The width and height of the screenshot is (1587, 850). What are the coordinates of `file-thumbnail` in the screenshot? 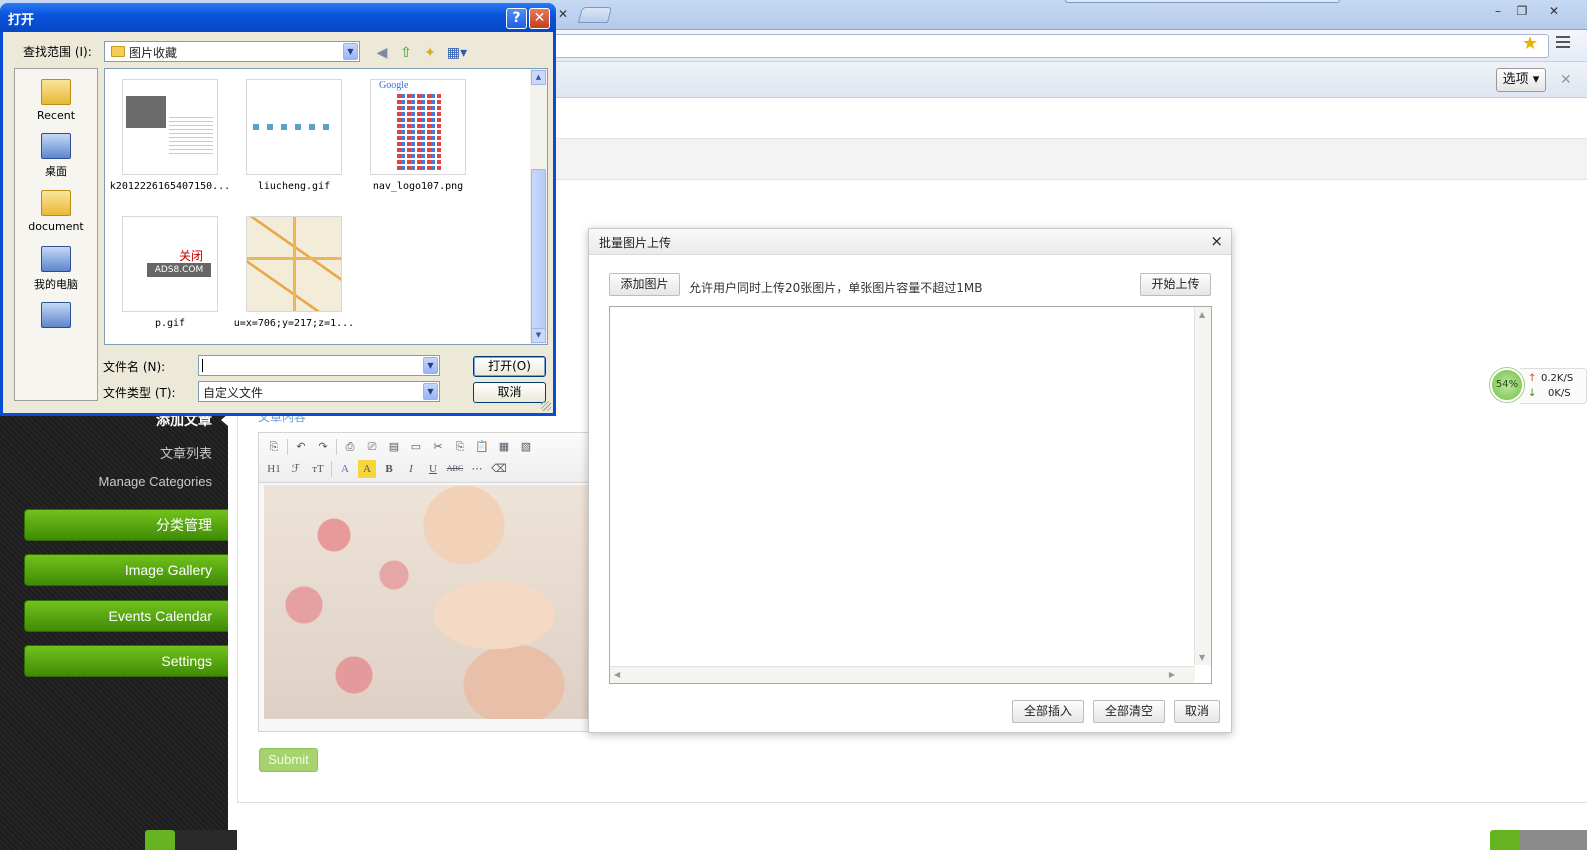 It's located at (294, 127).